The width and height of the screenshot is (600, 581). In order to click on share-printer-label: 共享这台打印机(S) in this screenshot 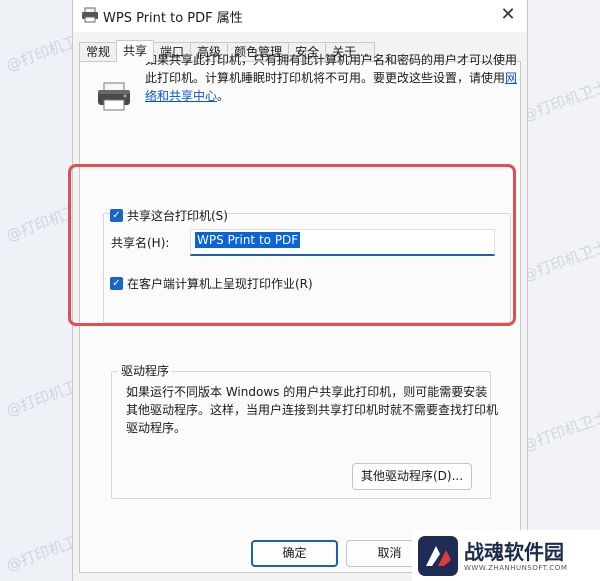, I will do `click(177, 216)`.